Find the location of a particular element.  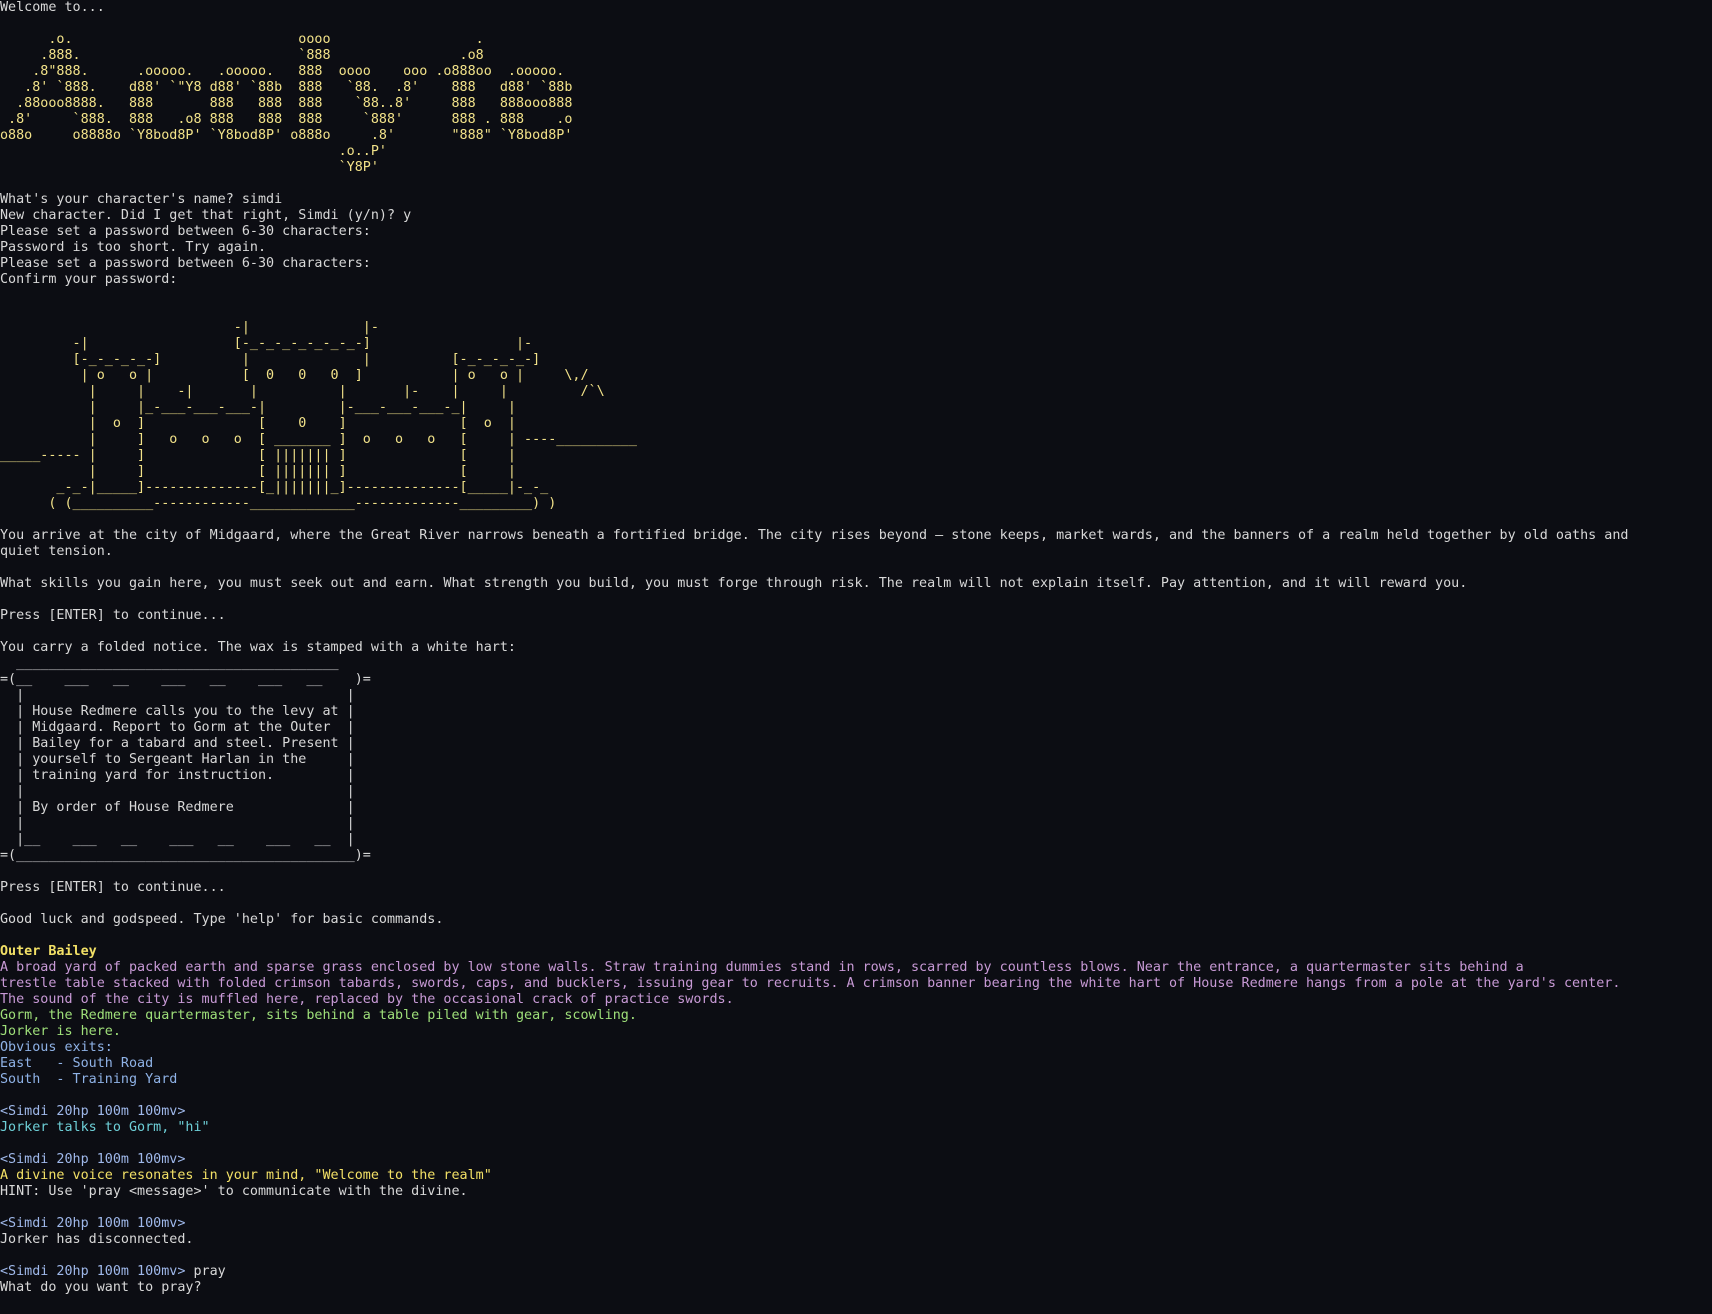

terminal-line-text: |__ ___ __ ___ __ ___ __ | is located at coordinates (177, 839).